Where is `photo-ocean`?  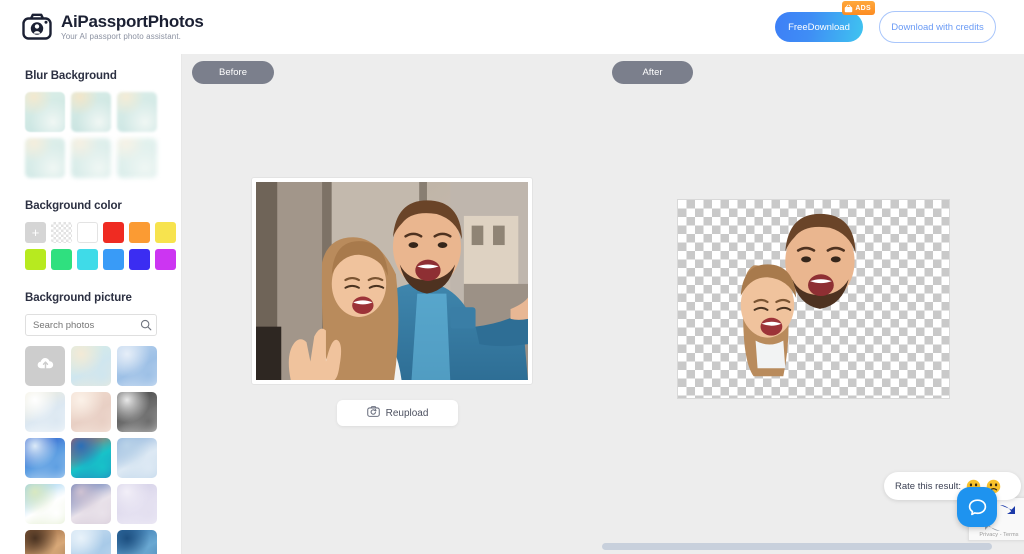
photo-ocean is located at coordinates (137, 542).